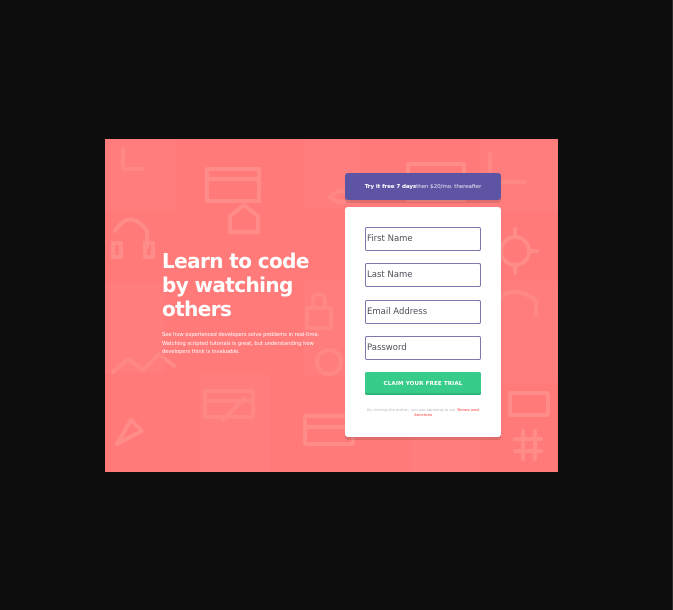  Describe the element at coordinates (423, 312) in the screenshot. I see `email-address-input` at that location.